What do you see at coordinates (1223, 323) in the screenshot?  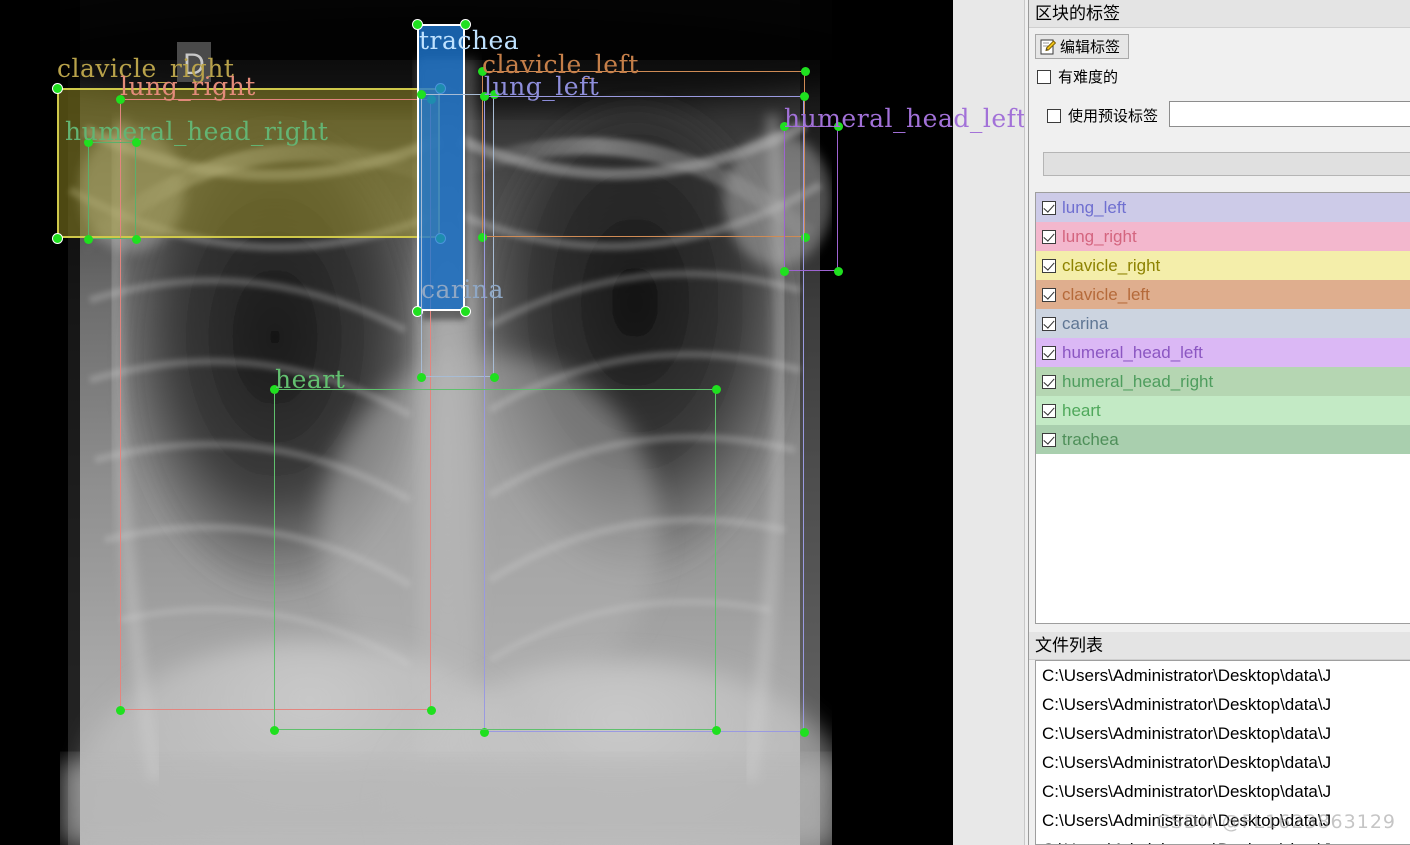 I see `label-list-item: carina` at bounding box center [1223, 323].